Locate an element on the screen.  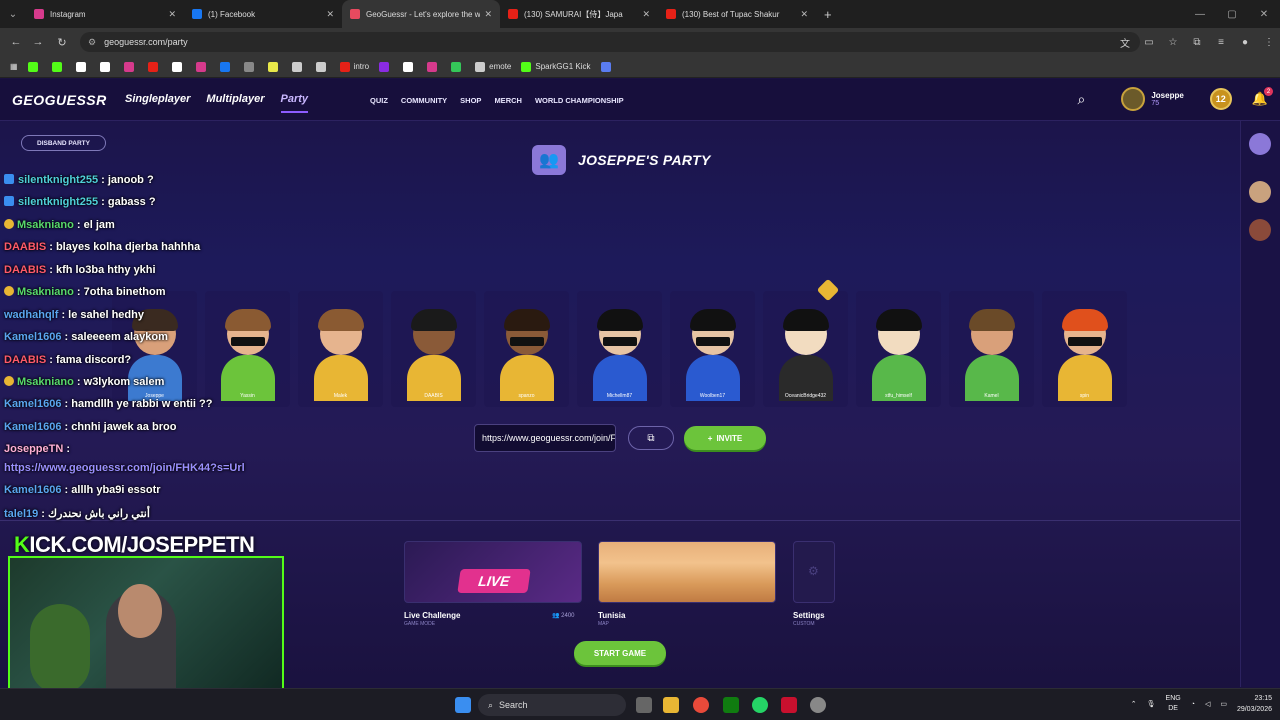
whatsapp-icon is located at coordinates (760, 705).